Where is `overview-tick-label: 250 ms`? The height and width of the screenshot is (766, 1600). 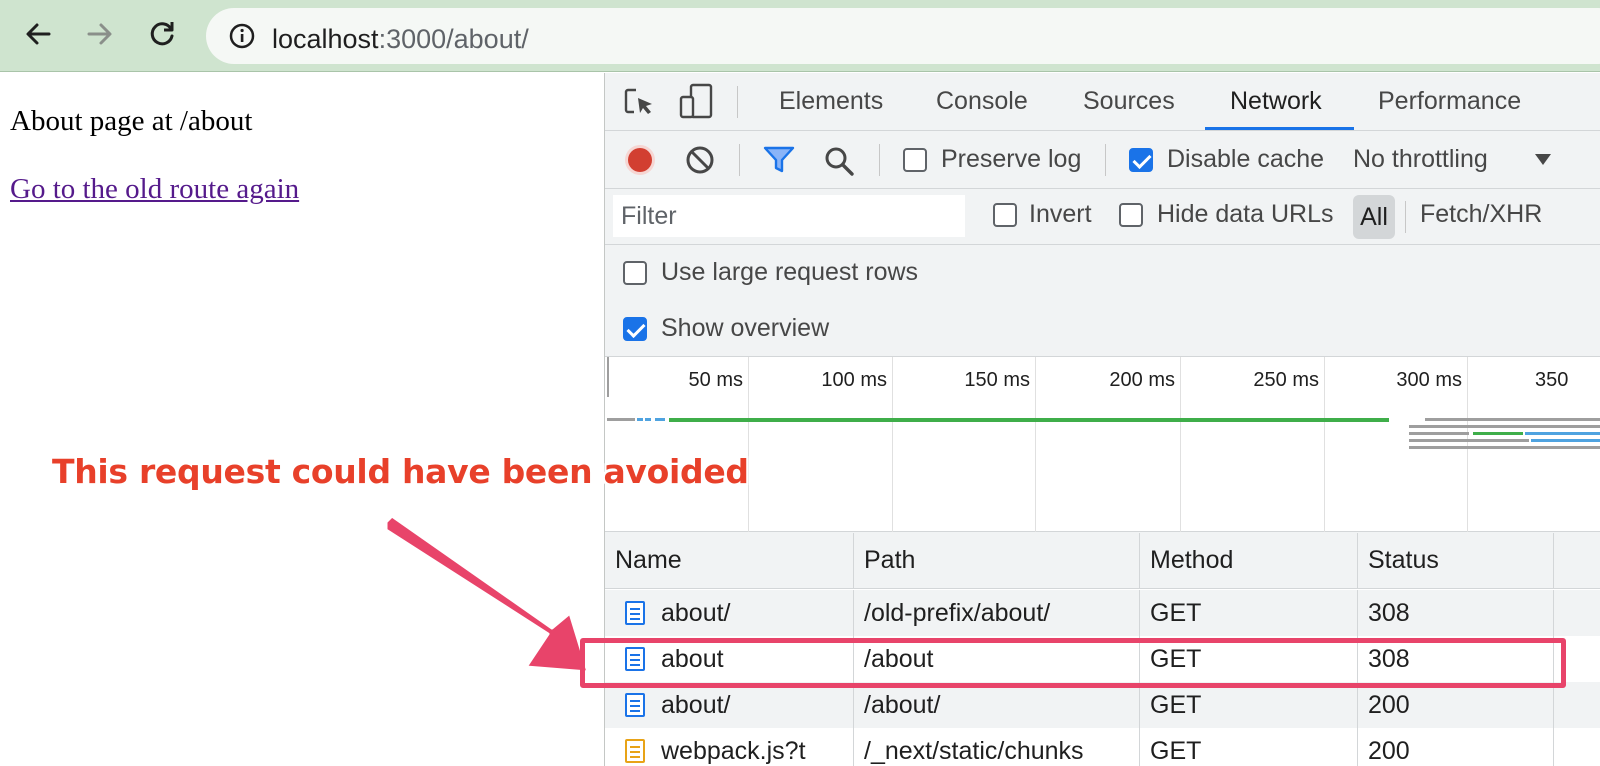
overview-tick-label: 250 ms is located at coordinates (1286, 380).